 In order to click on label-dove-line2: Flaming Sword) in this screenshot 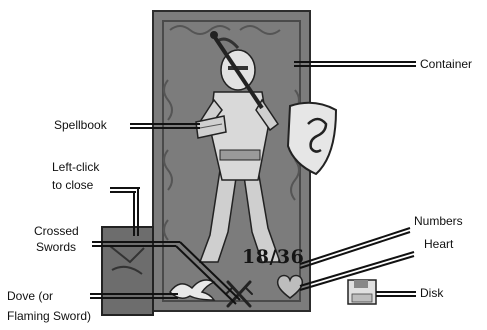, I will do `click(49, 316)`.